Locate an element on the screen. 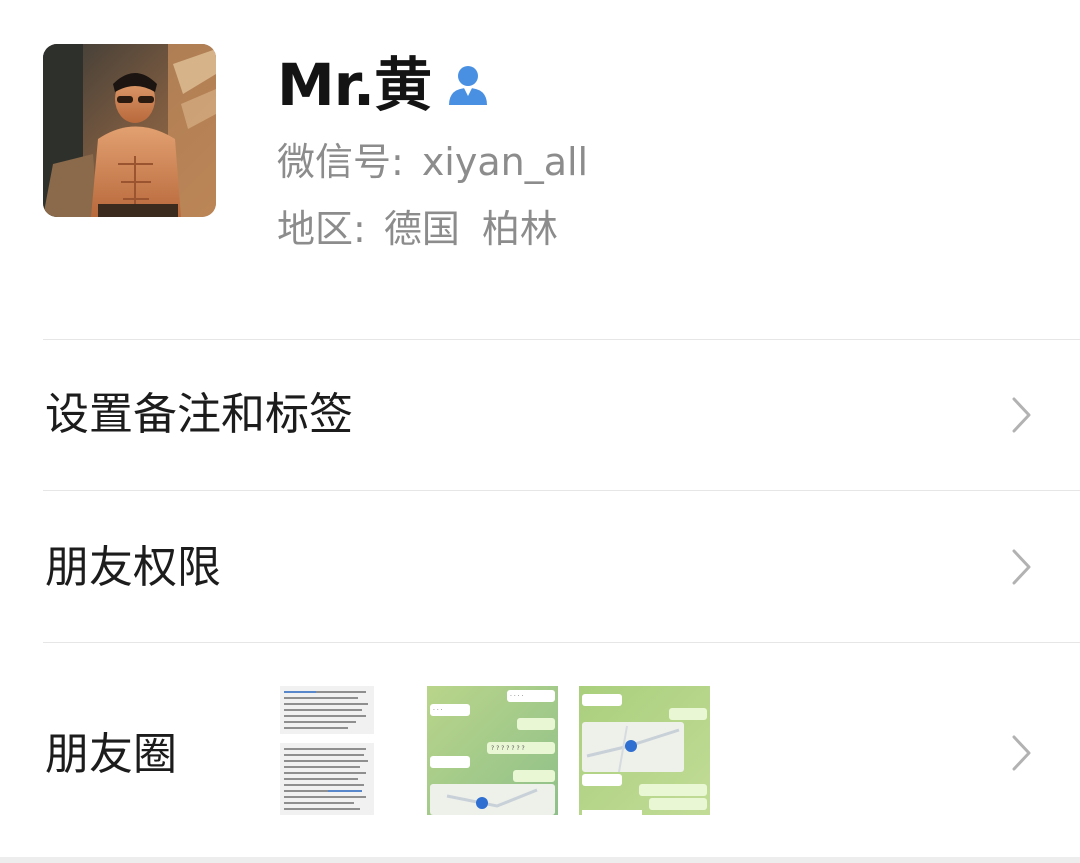 Image resolution: width=1080 pixels, height=863 pixels. avatar is located at coordinates (129, 130).